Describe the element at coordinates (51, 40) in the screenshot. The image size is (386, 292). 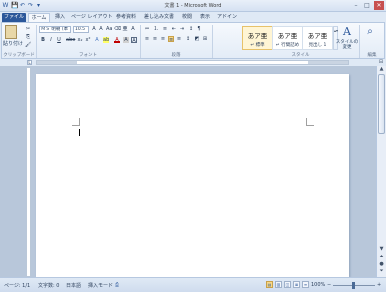
I see `italic-button: I` at that location.